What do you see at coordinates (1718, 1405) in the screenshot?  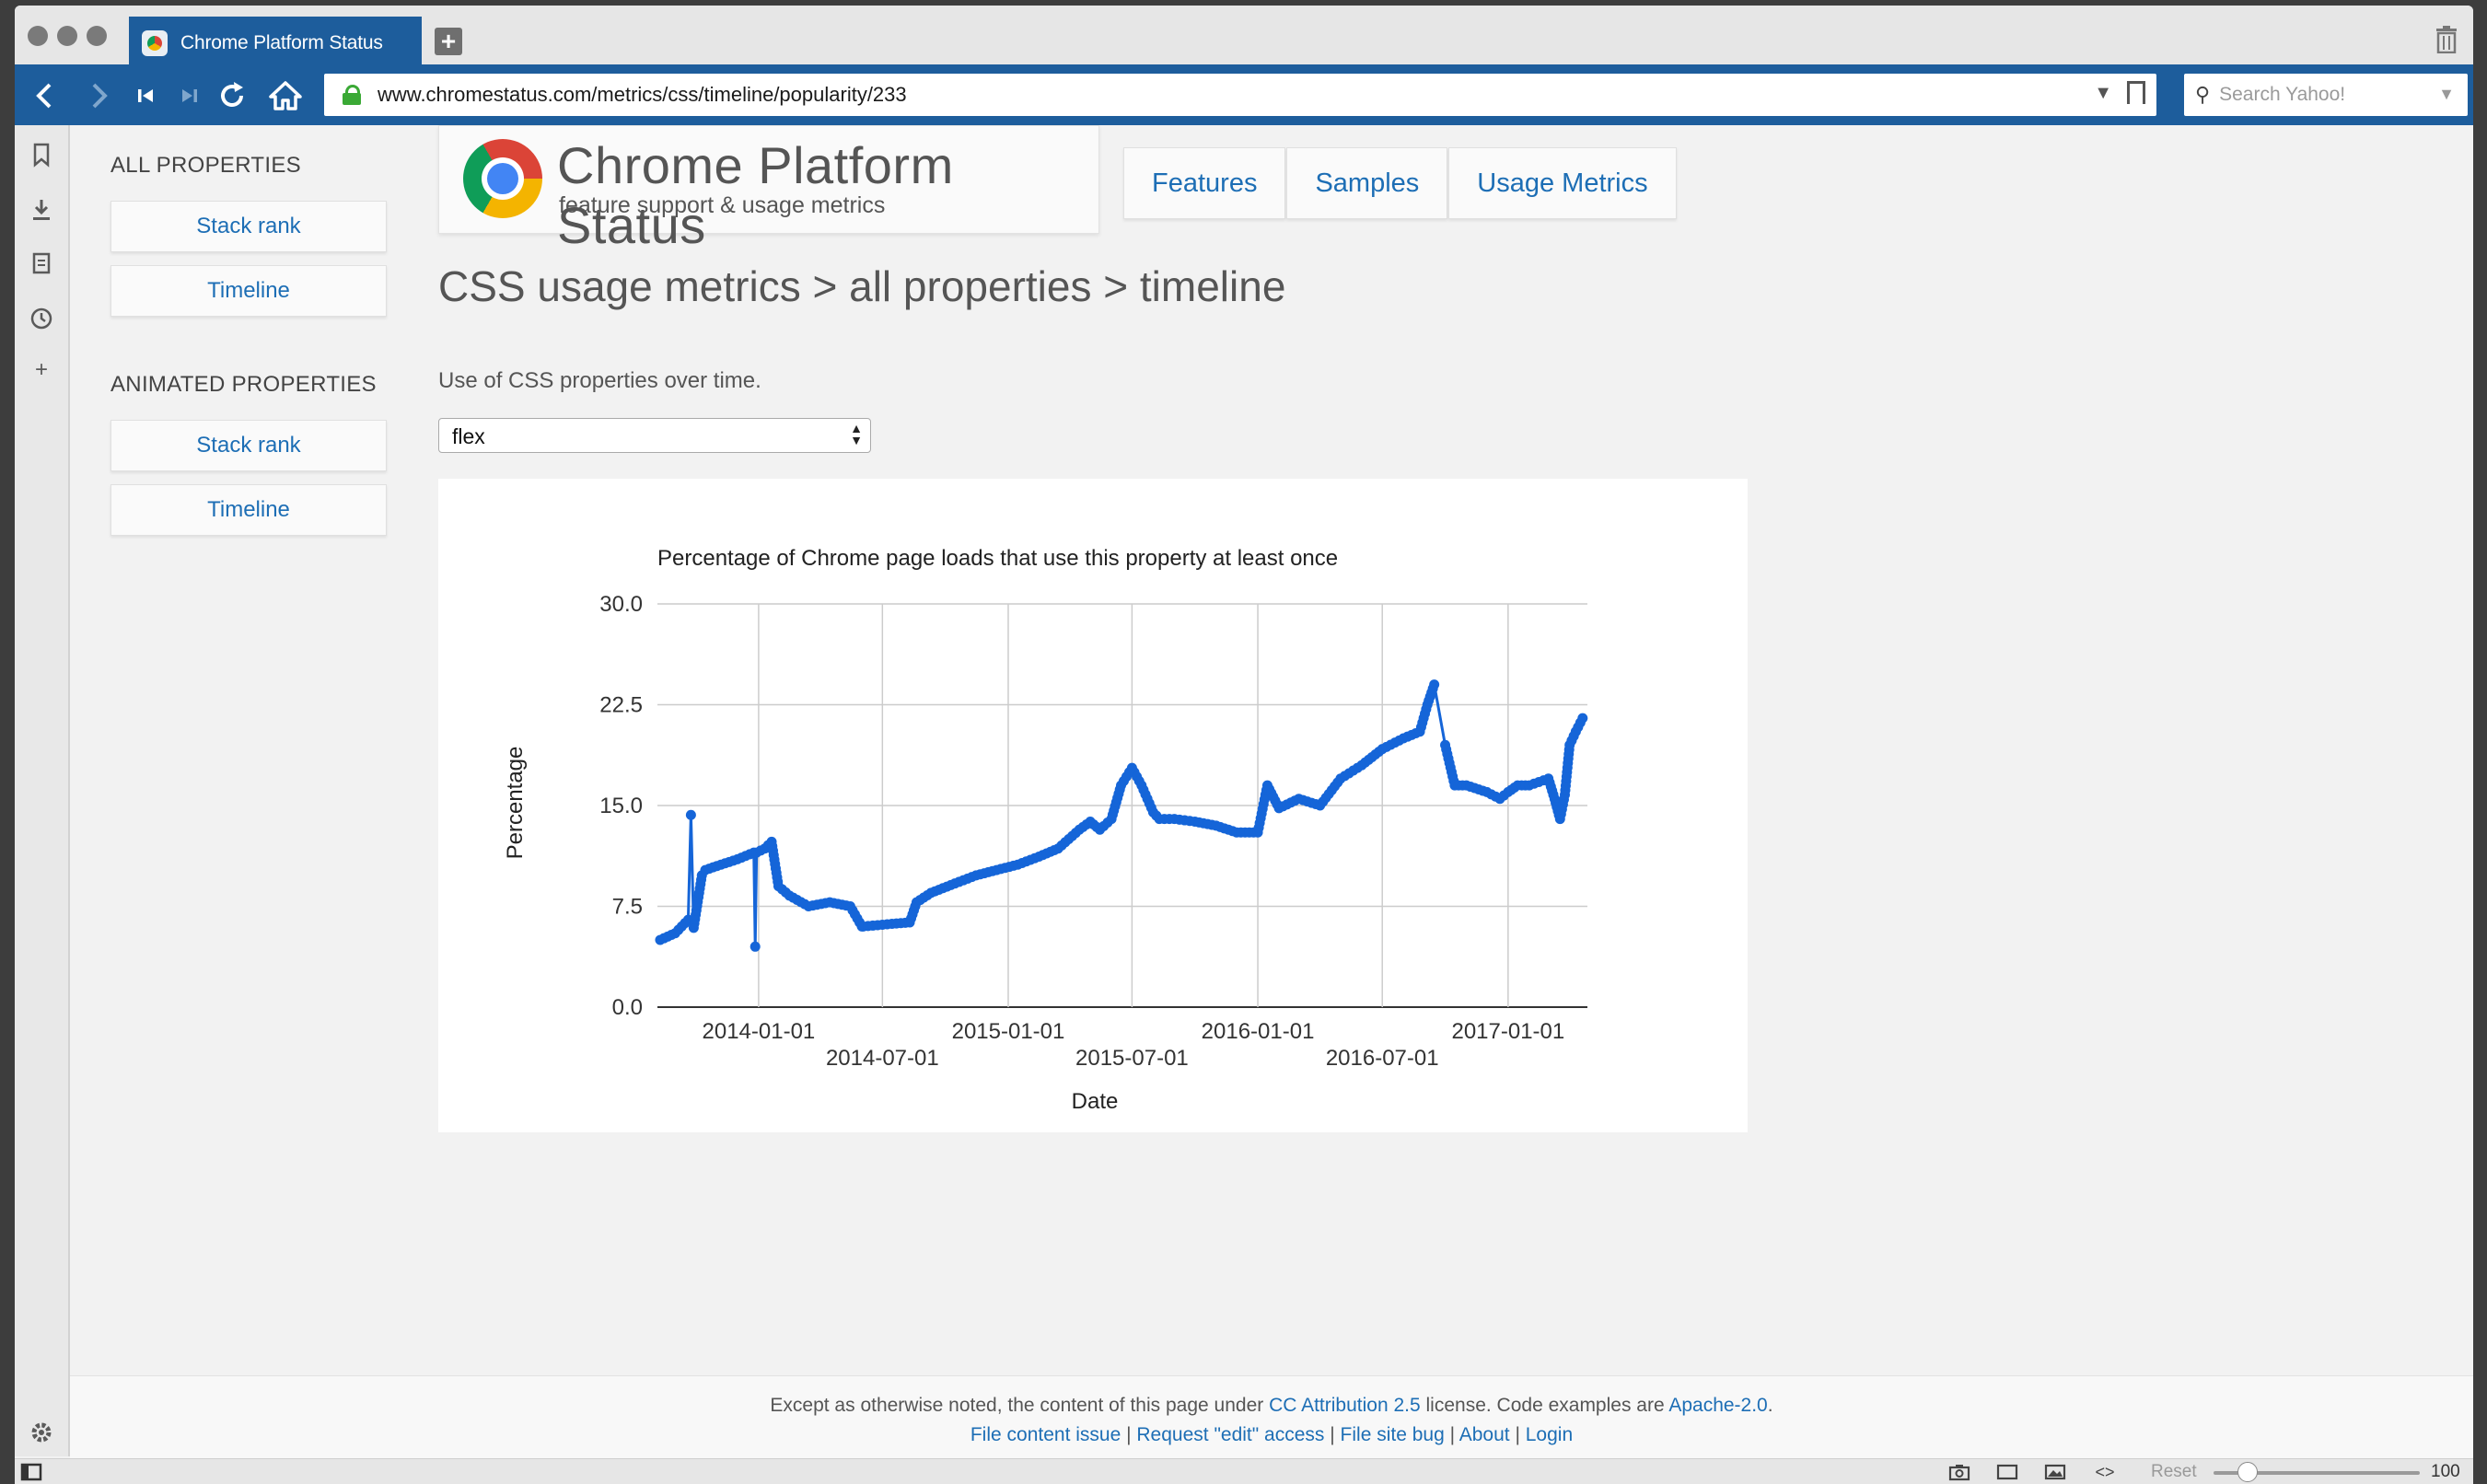 I see `apache-license-link: Apache-2.0` at bounding box center [1718, 1405].